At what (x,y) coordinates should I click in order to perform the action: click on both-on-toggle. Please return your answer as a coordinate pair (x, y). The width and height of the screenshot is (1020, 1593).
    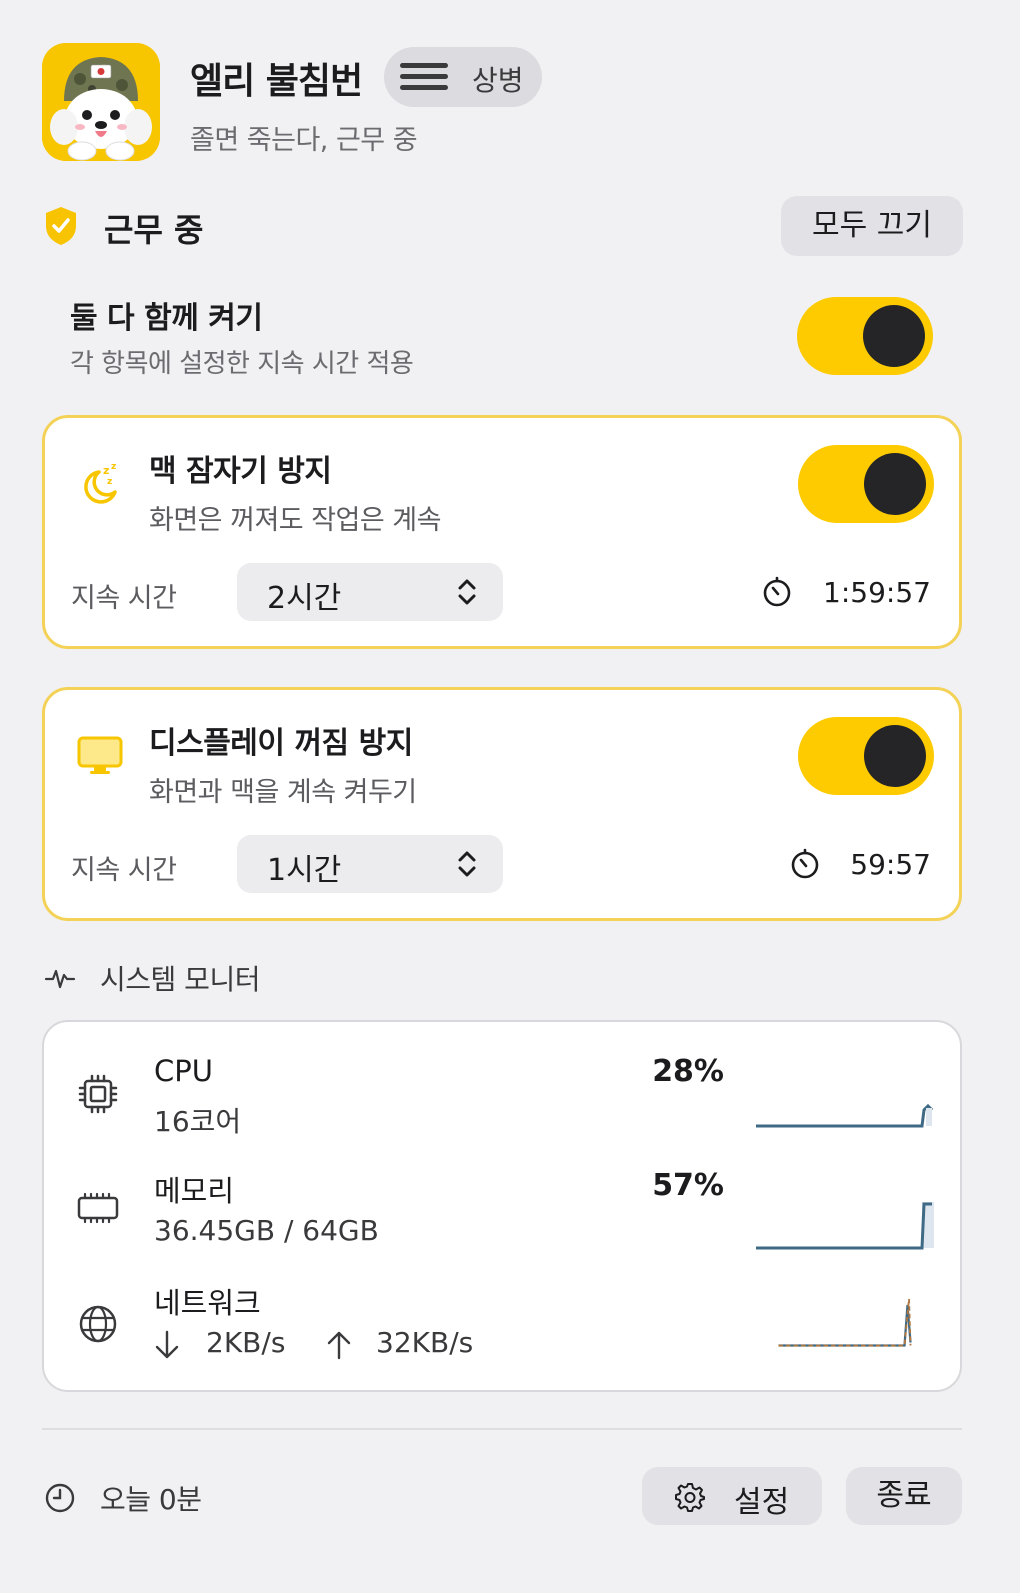
    Looking at the image, I should click on (865, 336).